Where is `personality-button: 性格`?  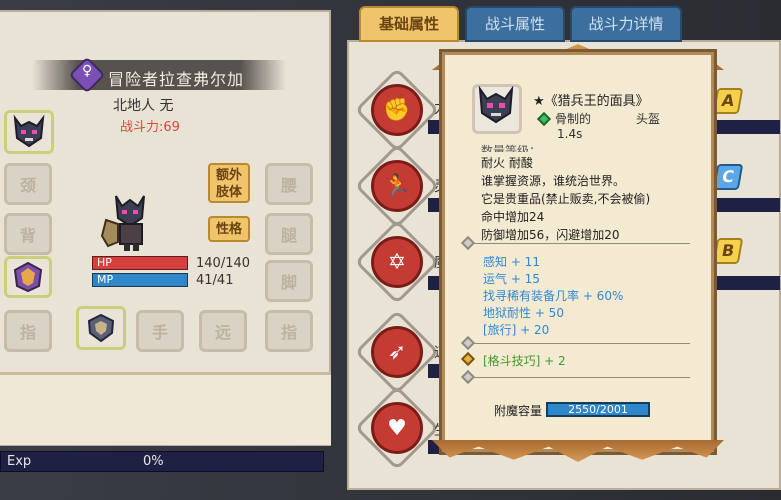
personality-button: 性格 is located at coordinates (229, 229).